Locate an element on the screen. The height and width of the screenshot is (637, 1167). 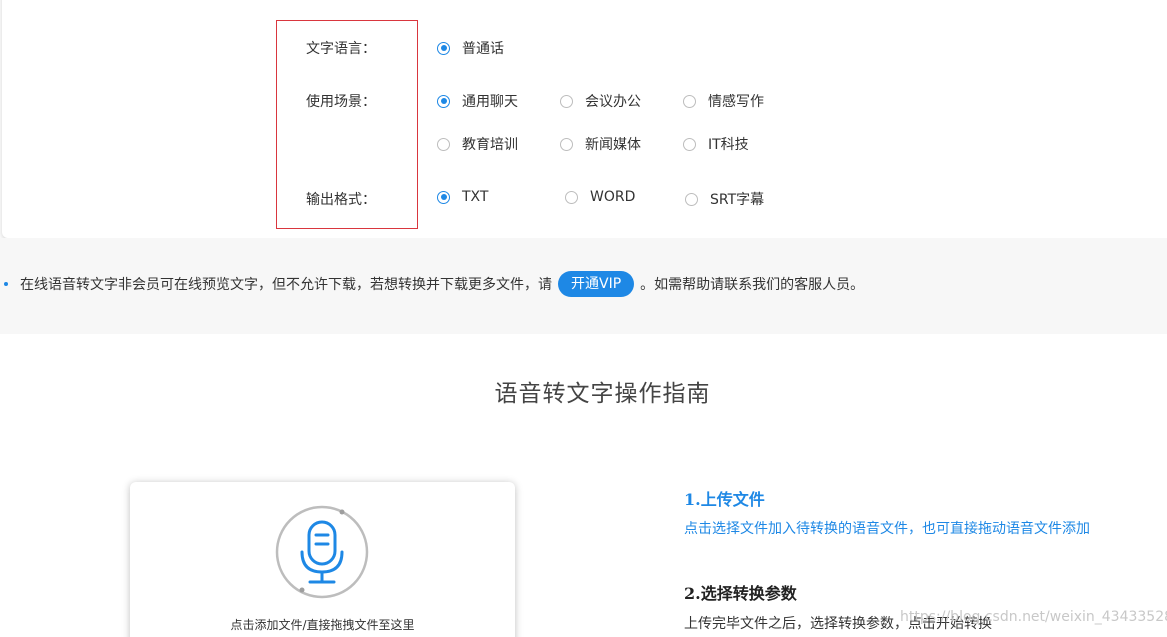
step-1-desc: 点击选择文件加入待转换的语音文件，也可直接拖动语音文件添加 is located at coordinates (887, 529).